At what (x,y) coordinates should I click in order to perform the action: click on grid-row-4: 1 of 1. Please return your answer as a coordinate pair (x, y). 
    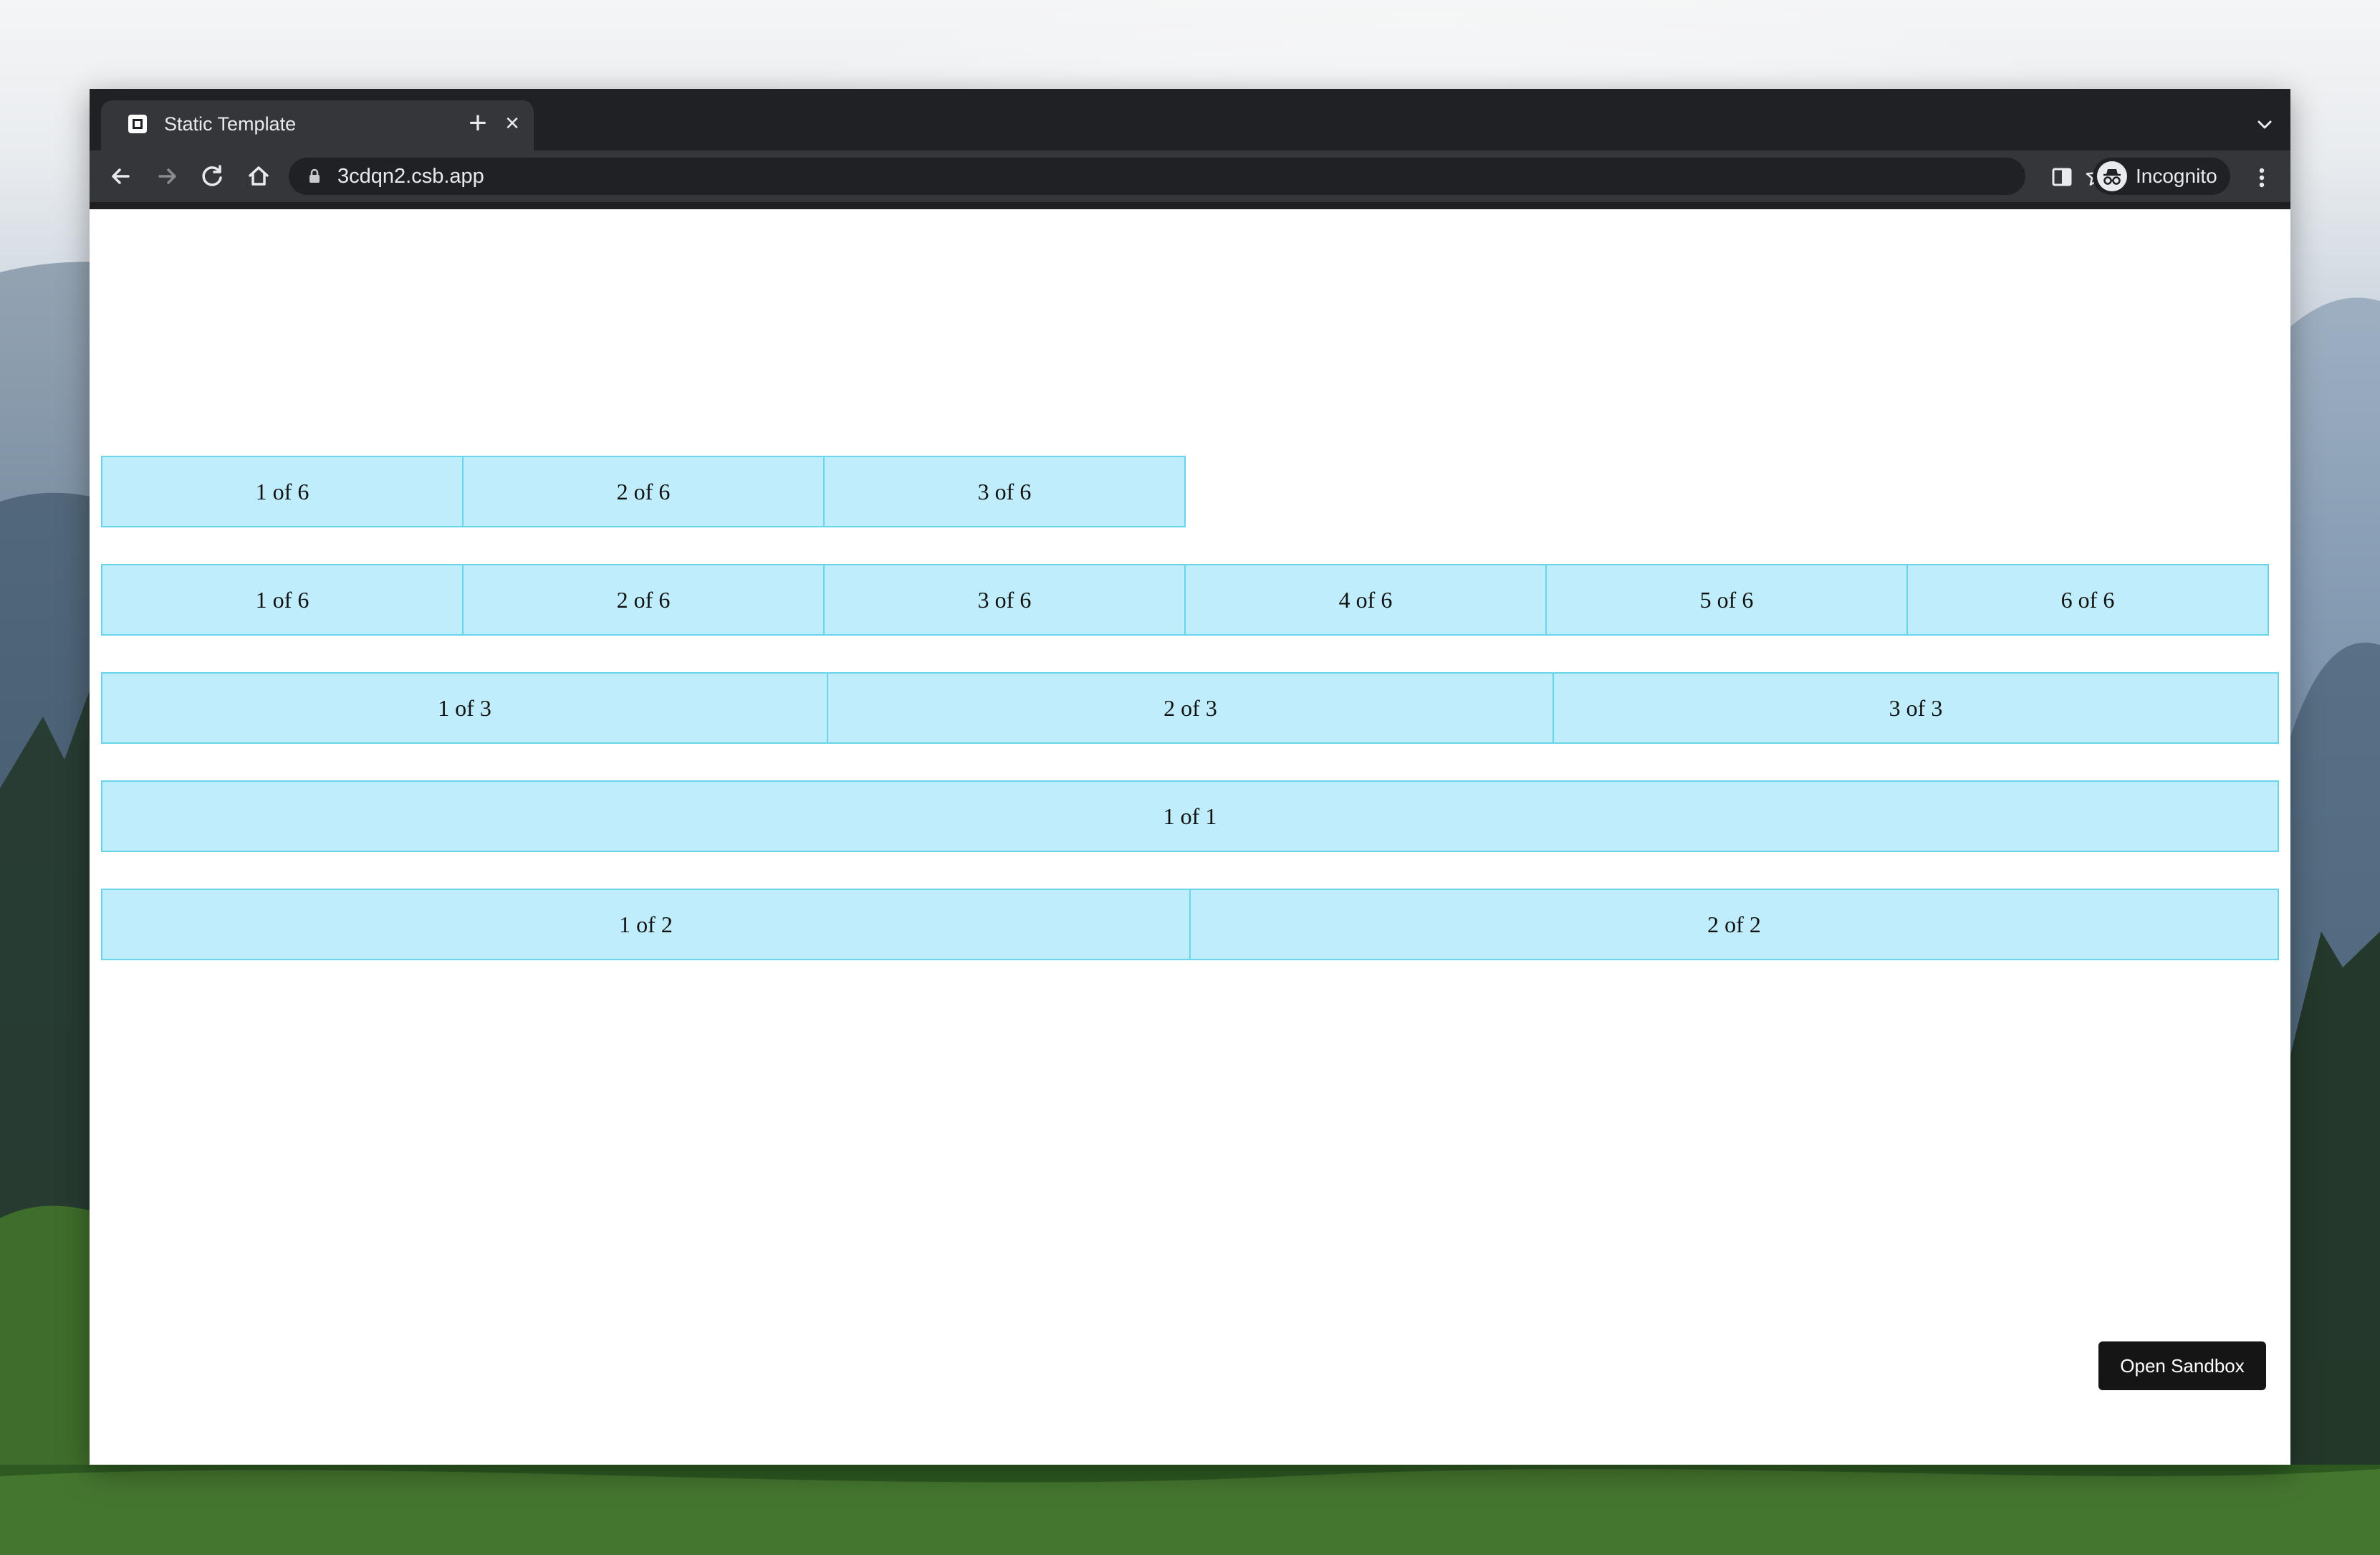
    Looking at the image, I should click on (1190, 816).